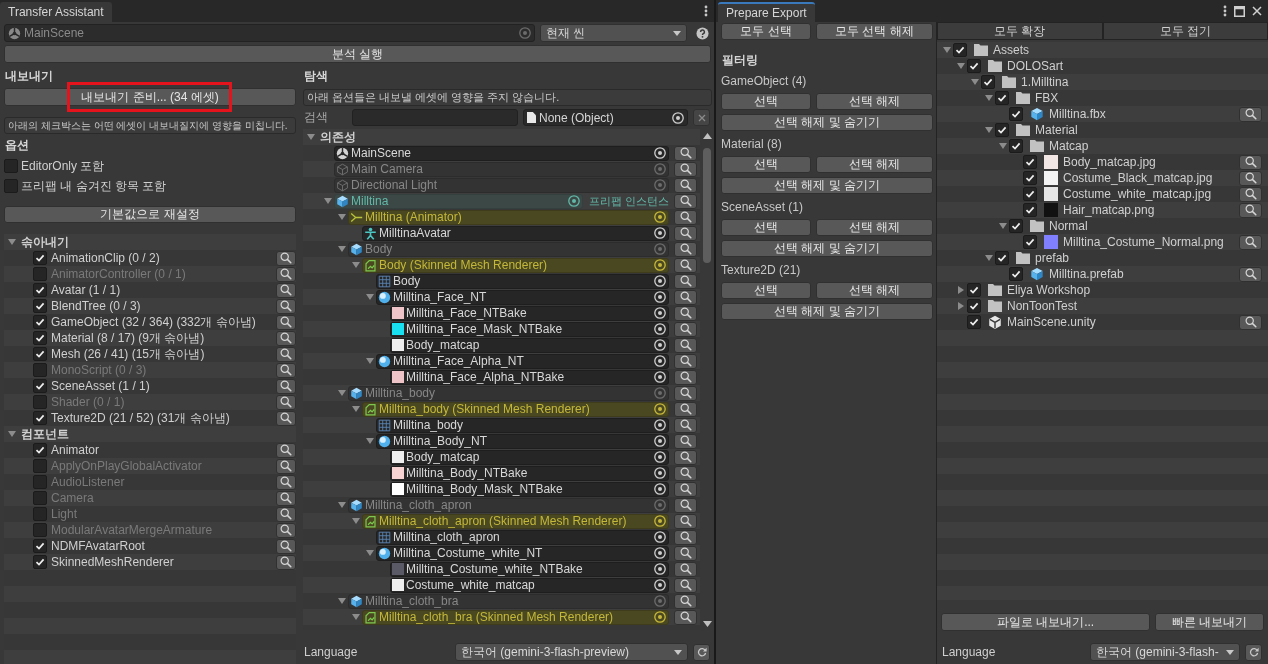 The width and height of the screenshot is (1268, 664). I want to click on object-field: Body, so click(522, 281).